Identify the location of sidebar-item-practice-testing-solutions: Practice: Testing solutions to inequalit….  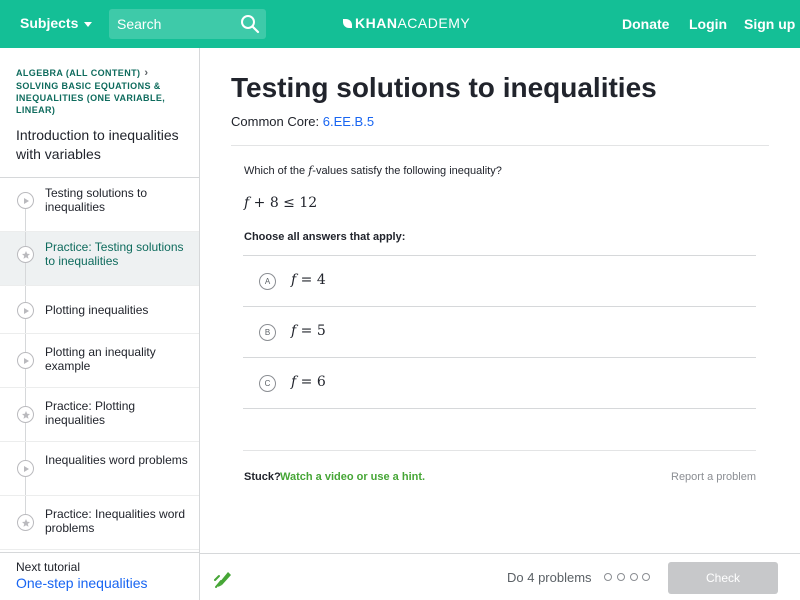
(99, 259).